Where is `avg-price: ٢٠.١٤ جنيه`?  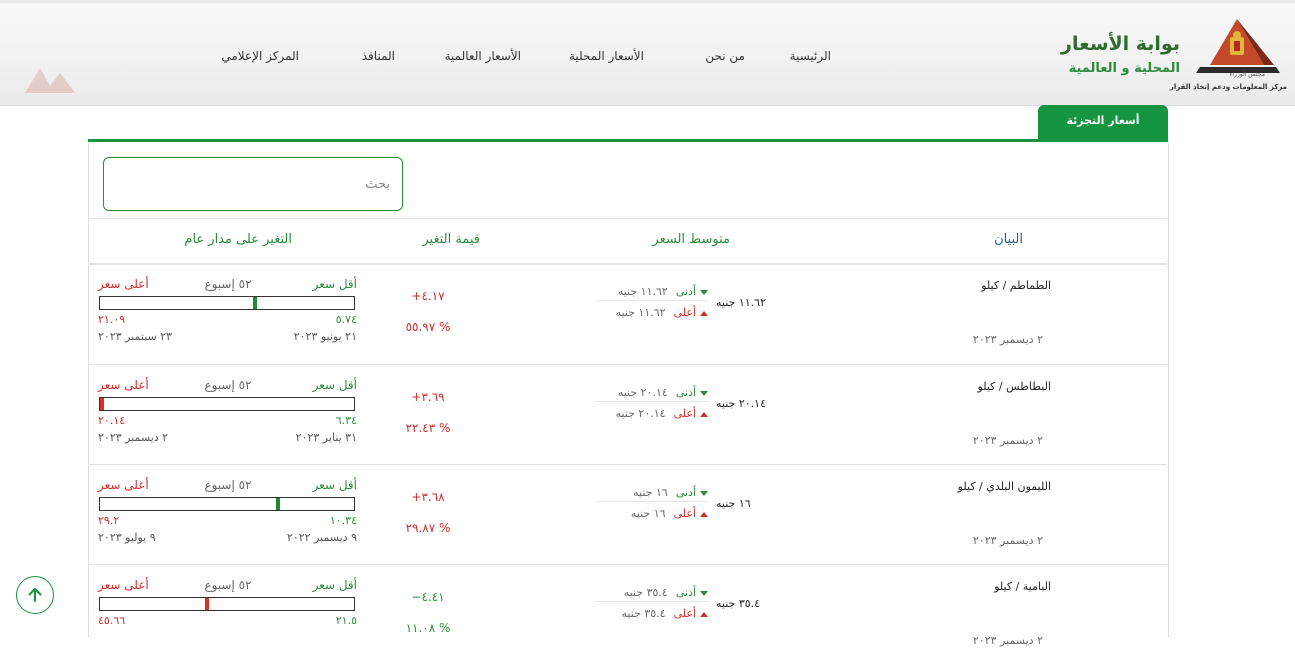
avg-price: ٢٠.١٤ جنيه is located at coordinates (741, 403).